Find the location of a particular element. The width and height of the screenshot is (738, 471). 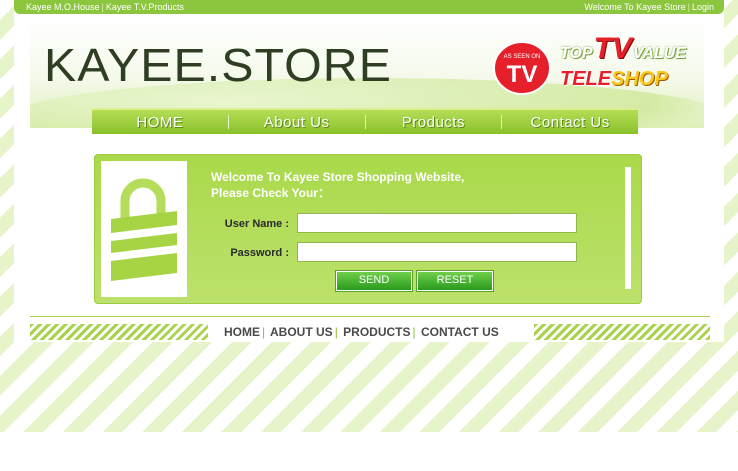

nav-products: Products is located at coordinates (434, 122).